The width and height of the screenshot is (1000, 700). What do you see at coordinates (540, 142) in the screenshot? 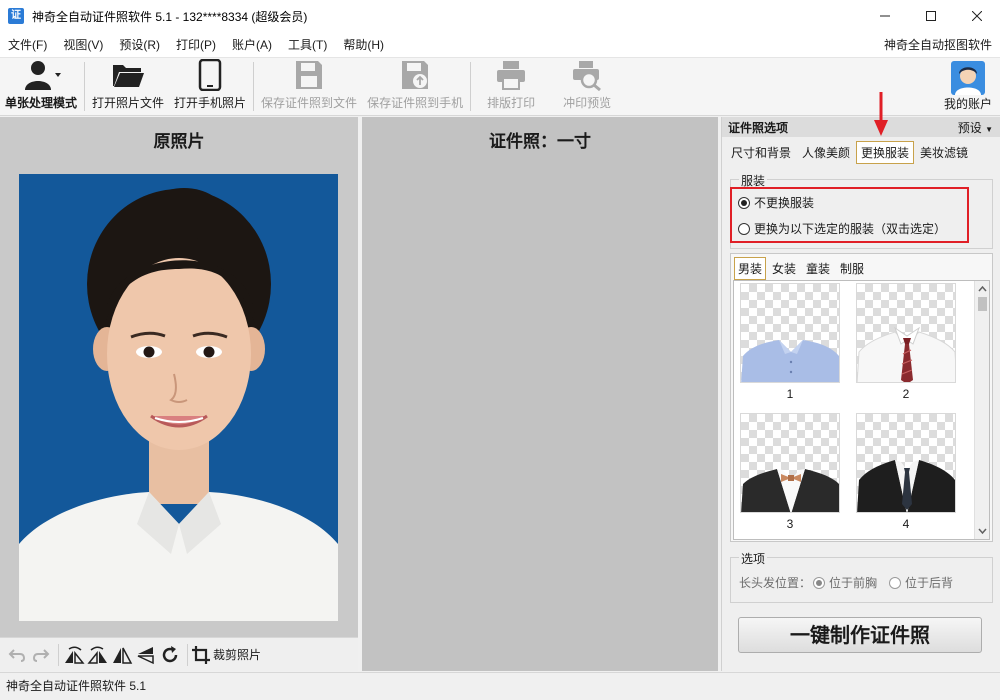
I see `id-photo-title: 证件照：一寸` at bounding box center [540, 142].